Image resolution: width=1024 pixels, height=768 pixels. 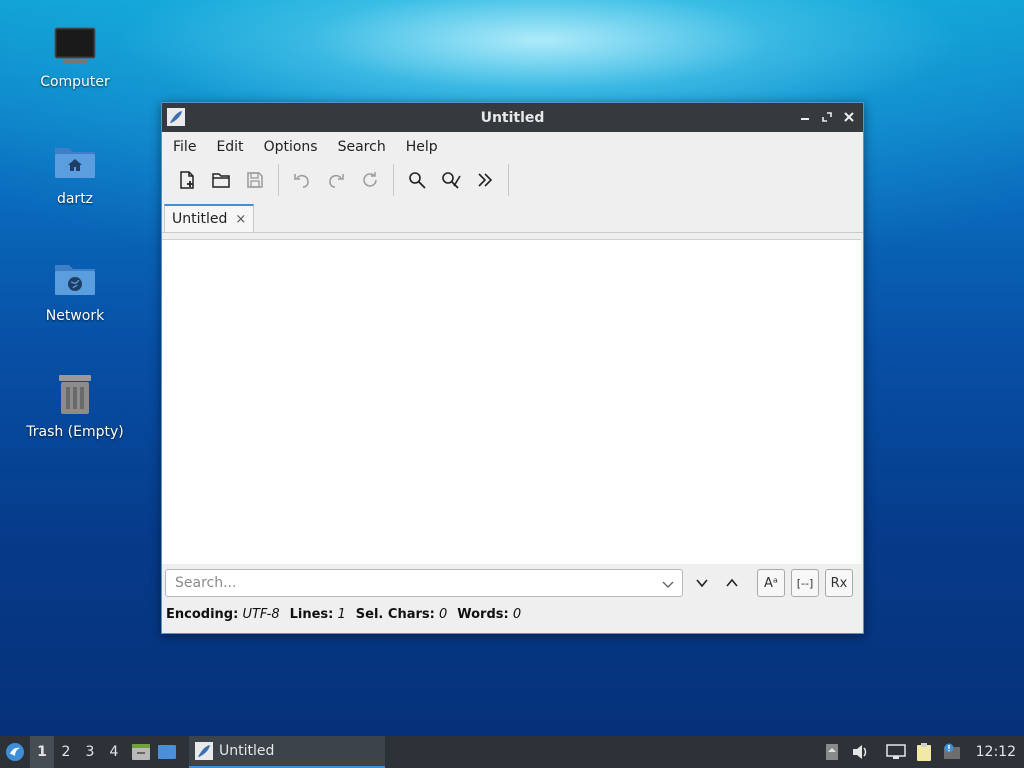 I want to click on desktop-icon-trash: Trash (Empty), so click(x=75, y=406).